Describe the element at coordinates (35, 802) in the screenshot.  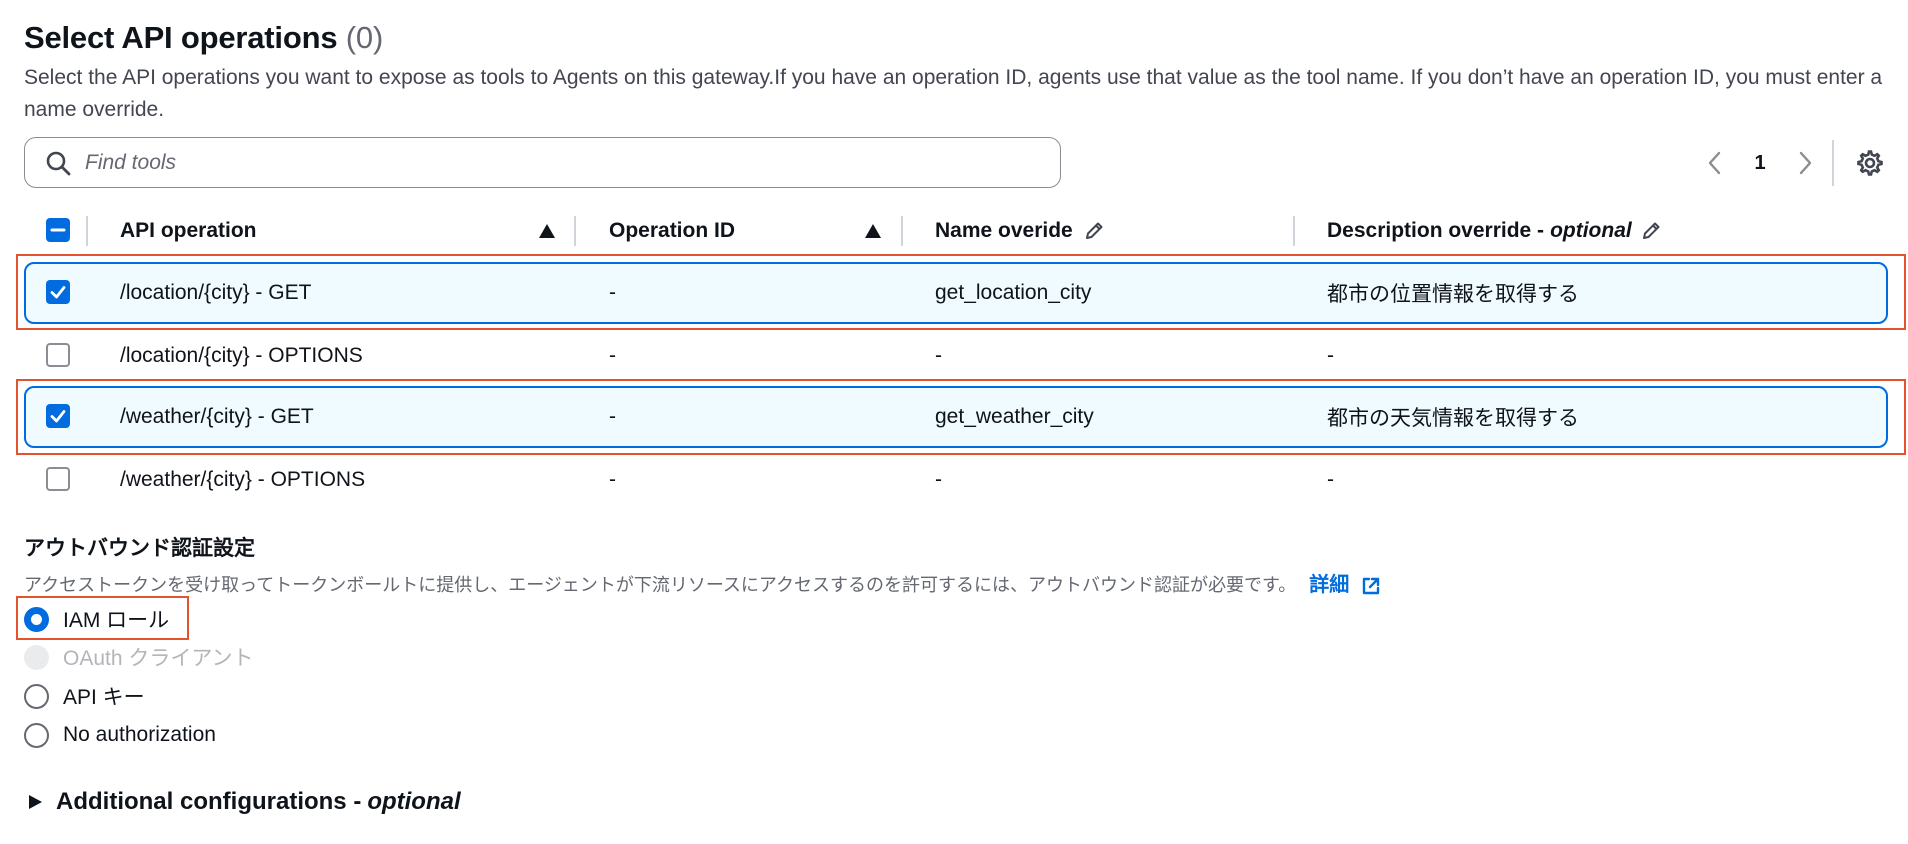
I see `caret-right-icon` at that location.